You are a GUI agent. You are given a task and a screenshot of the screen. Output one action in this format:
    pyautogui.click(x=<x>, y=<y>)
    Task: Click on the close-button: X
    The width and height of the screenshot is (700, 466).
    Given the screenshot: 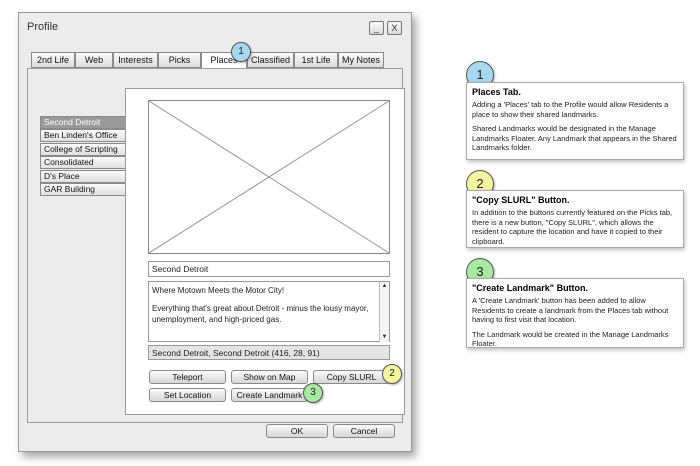 What is the action you would take?
    pyautogui.click(x=394, y=28)
    